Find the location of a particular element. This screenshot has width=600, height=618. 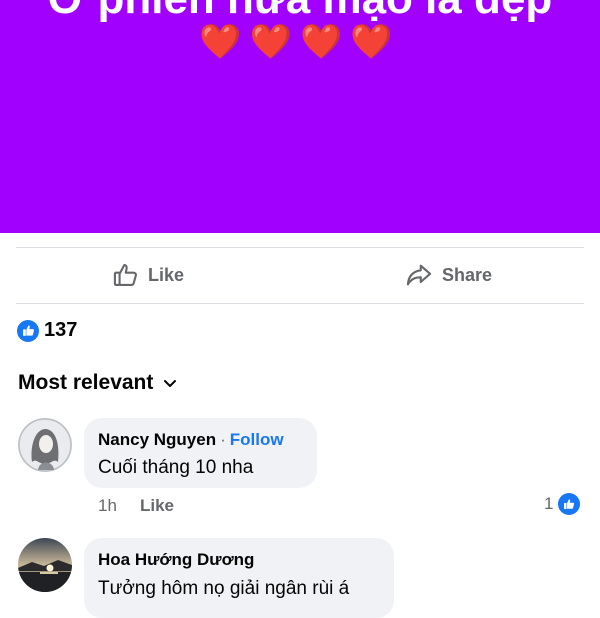

reaction-count: 137 is located at coordinates (61, 330).